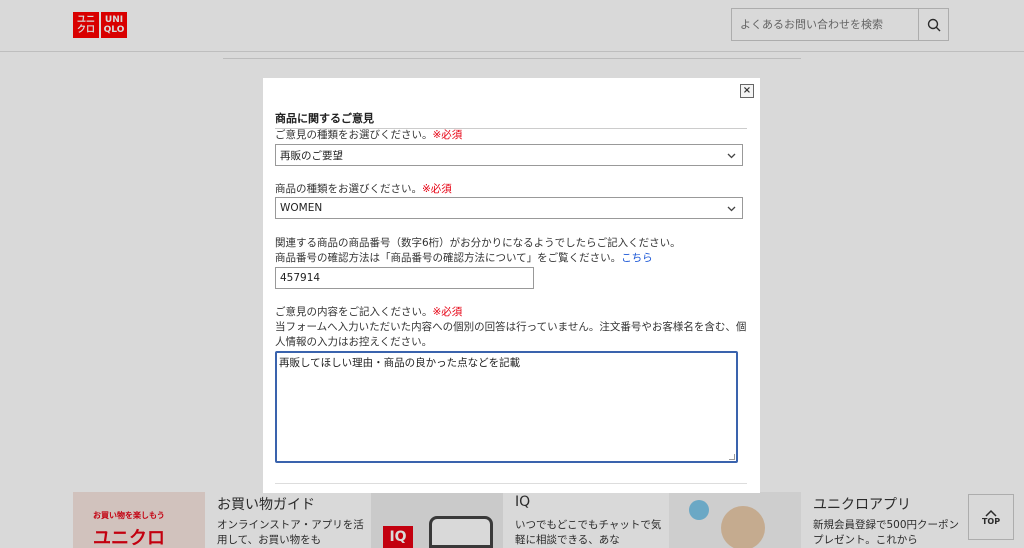  Describe the element at coordinates (747, 91) in the screenshot. I see `close-button: ×` at that location.